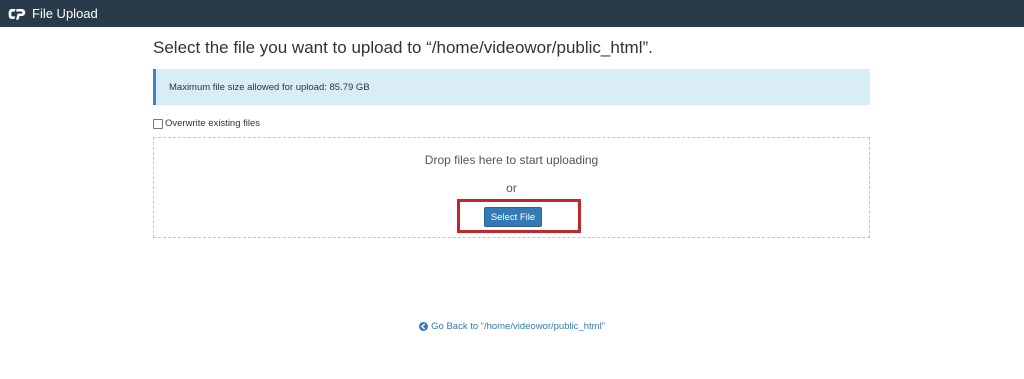  What do you see at coordinates (512, 13) in the screenshot?
I see `header-bar: File Upload` at bounding box center [512, 13].